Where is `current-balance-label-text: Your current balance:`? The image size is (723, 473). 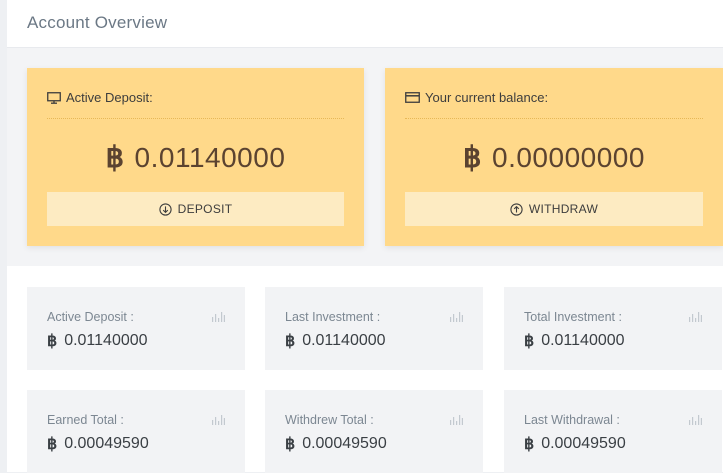 current-balance-label-text: Your current balance: is located at coordinates (487, 97).